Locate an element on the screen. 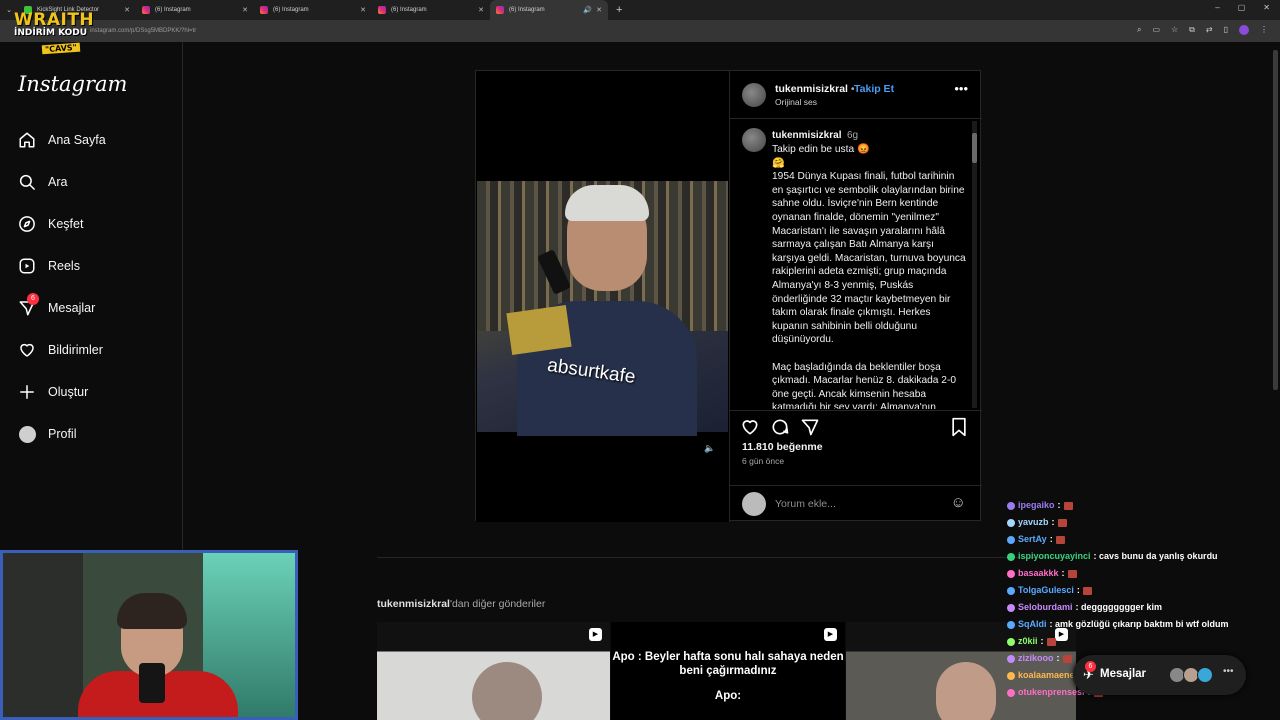 The width and height of the screenshot is (1280, 720). chat-username: basaakkk is located at coordinates (1038, 573).